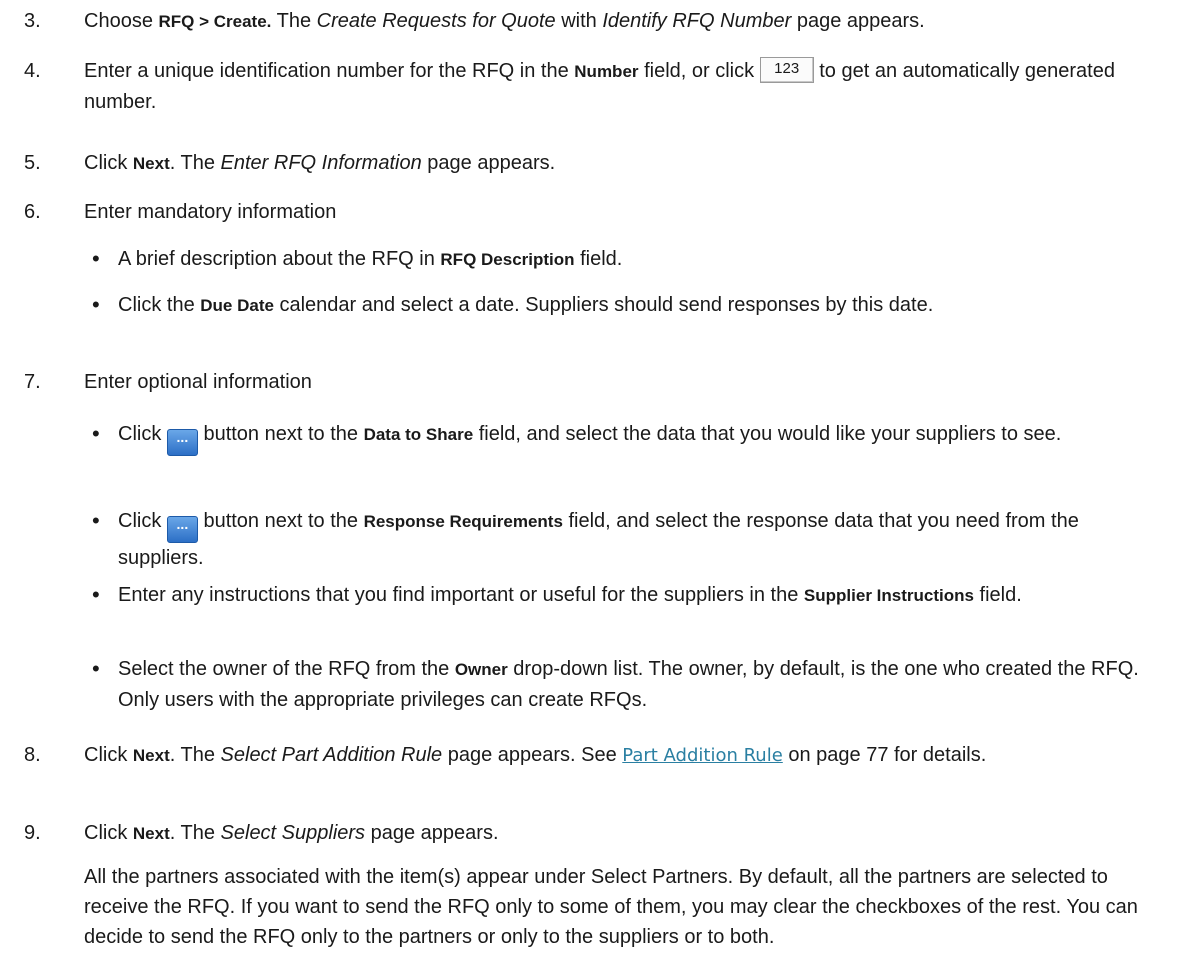 The height and width of the screenshot is (967, 1184). What do you see at coordinates (198, 382) in the screenshot?
I see `step-text: Enter optional information` at bounding box center [198, 382].